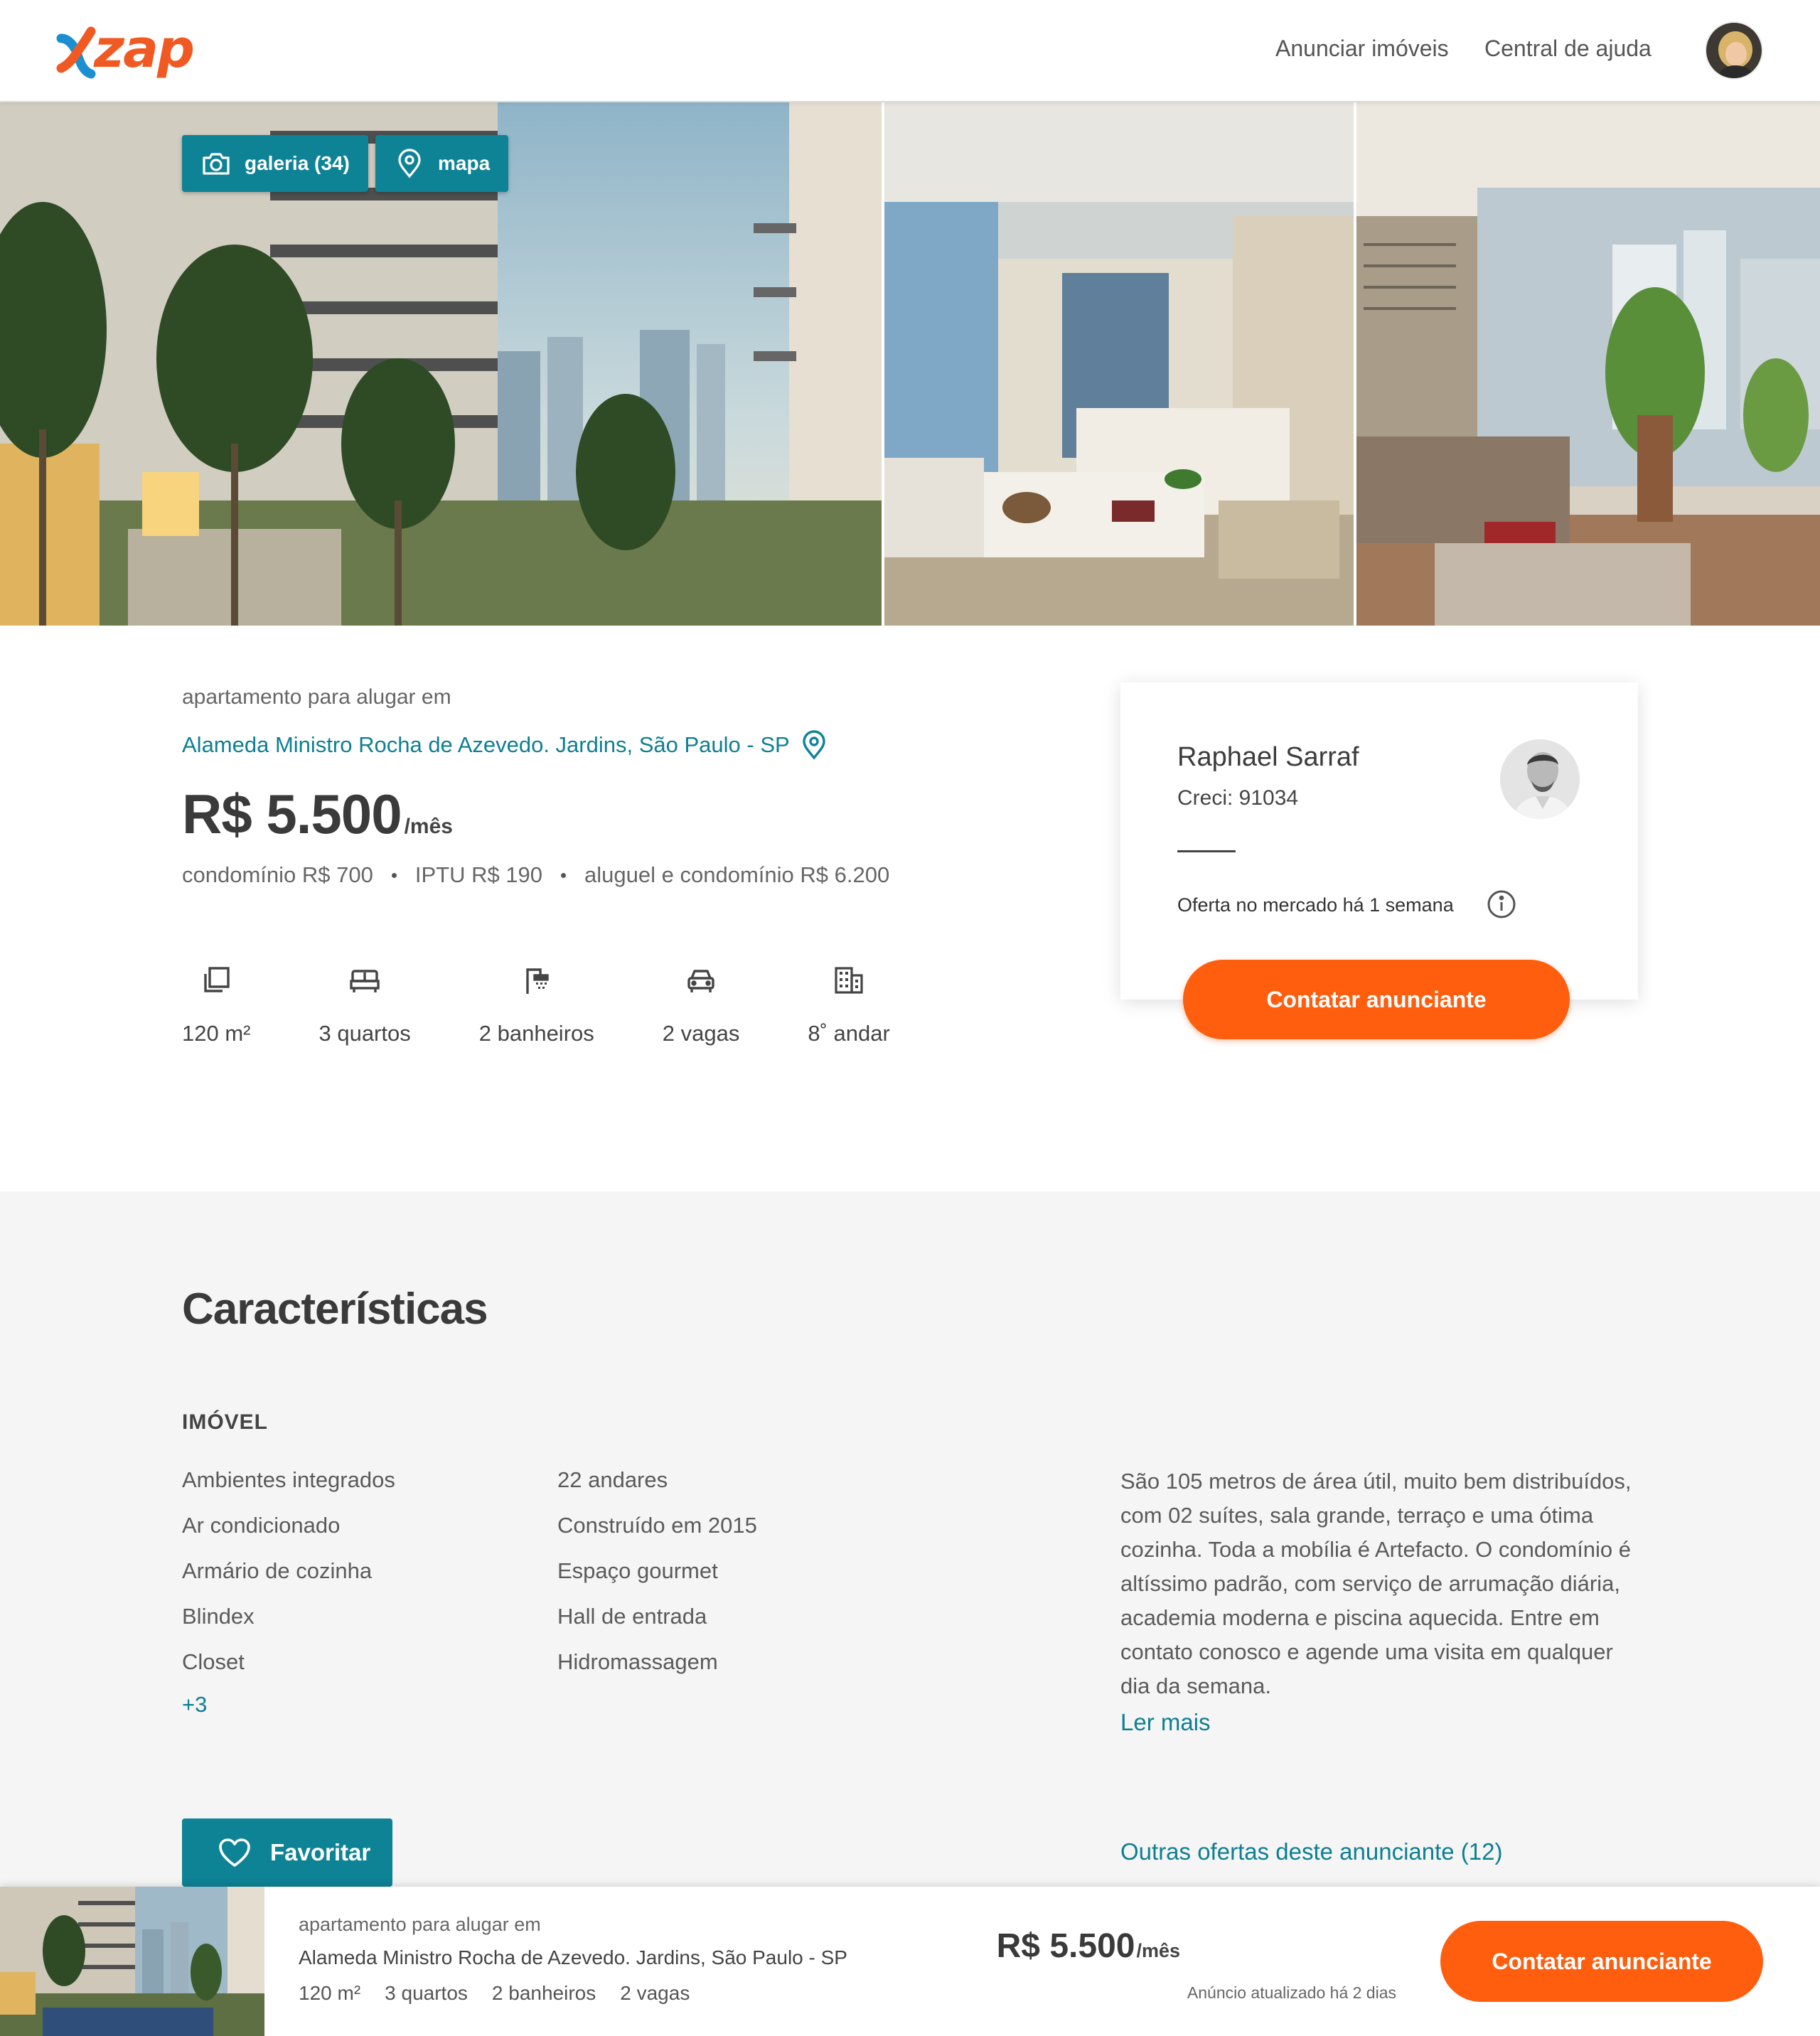 This screenshot has width=1820, height=2036. I want to click on favorite-button: Favoritar, so click(287, 1852).